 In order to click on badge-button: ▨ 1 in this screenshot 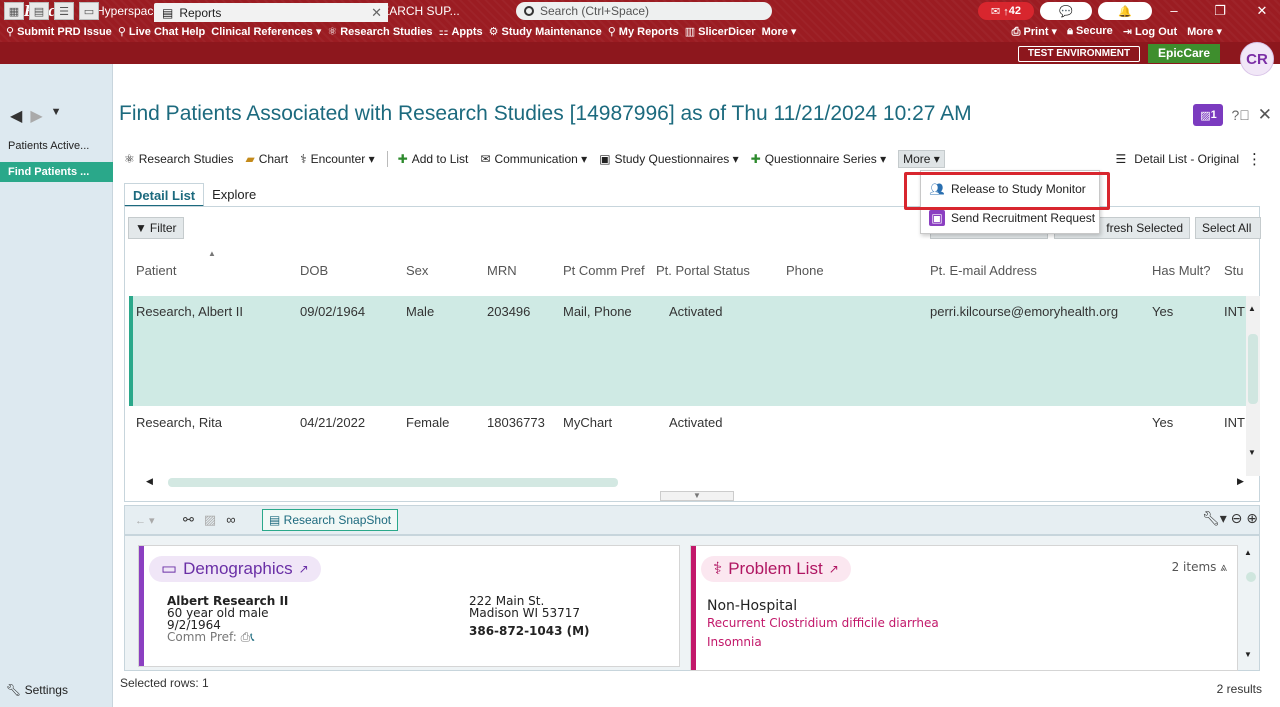, I will do `click(1208, 115)`.